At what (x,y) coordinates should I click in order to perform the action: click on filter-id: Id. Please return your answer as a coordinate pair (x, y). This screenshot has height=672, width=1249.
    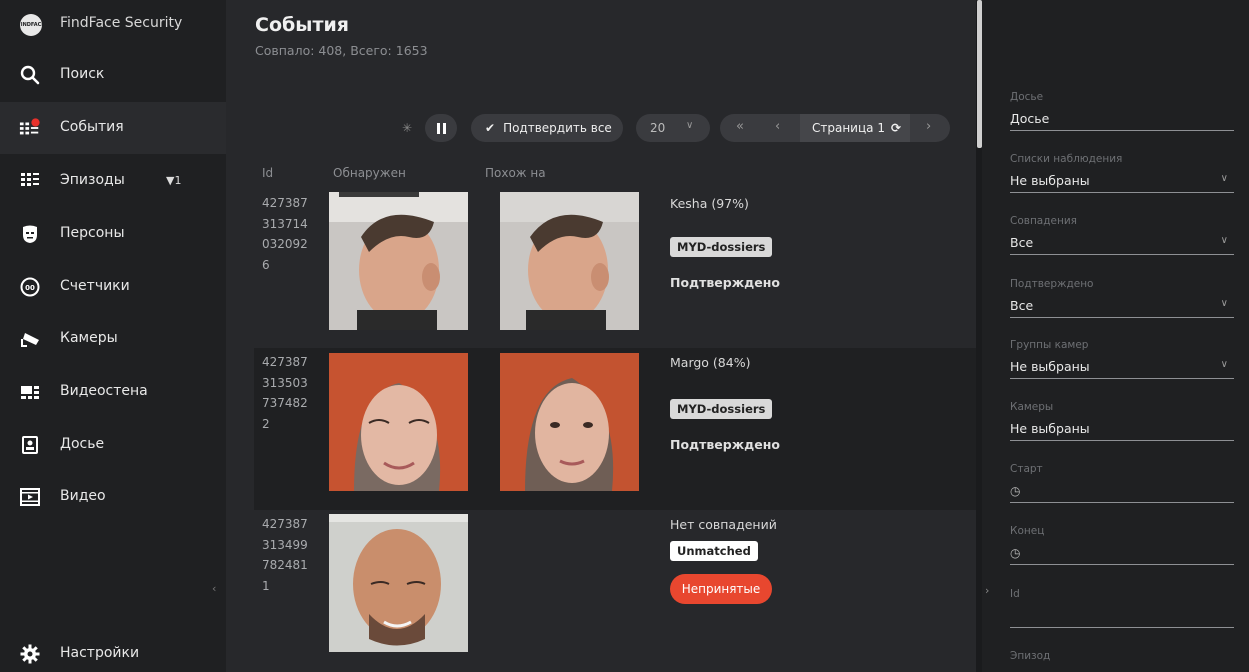
    Looking at the image, I should click on (1122, 608).